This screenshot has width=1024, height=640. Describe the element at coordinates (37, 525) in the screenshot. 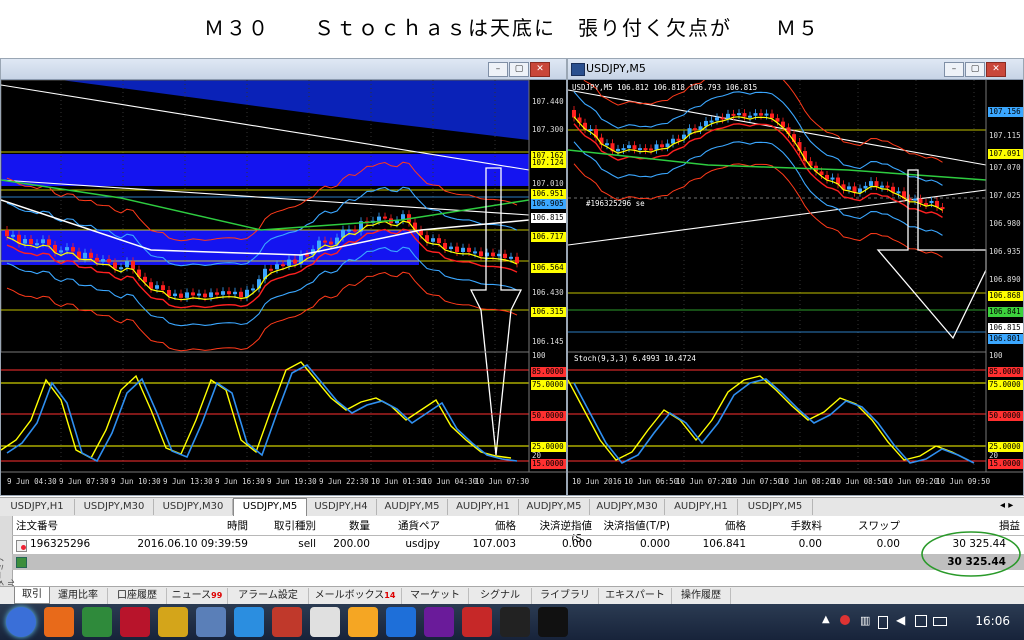

I see `column-header: 注文番号` at that location.